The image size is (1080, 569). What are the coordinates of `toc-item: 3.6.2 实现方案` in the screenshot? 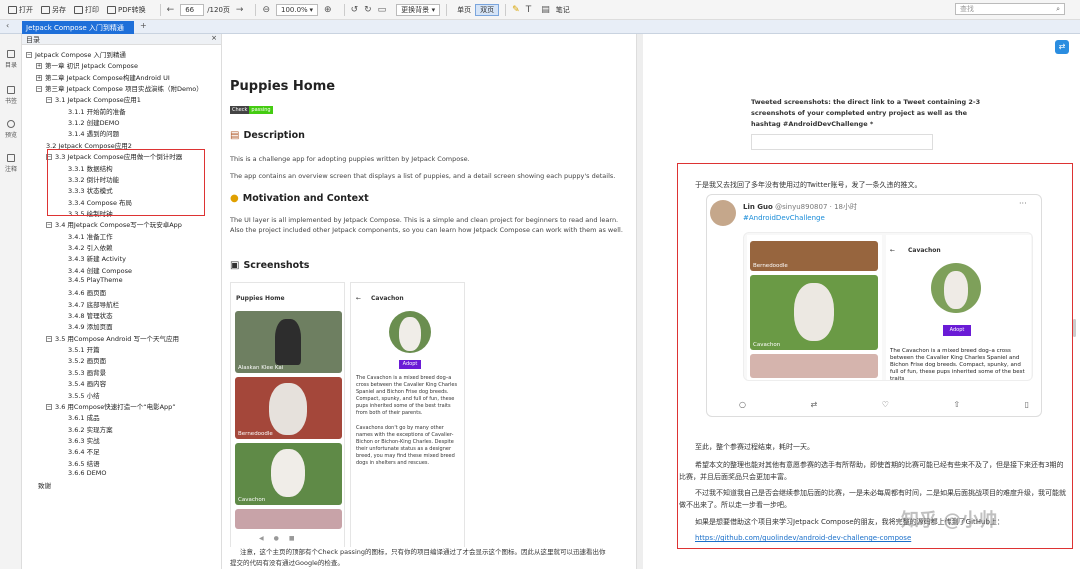 It's located at (90, 429).